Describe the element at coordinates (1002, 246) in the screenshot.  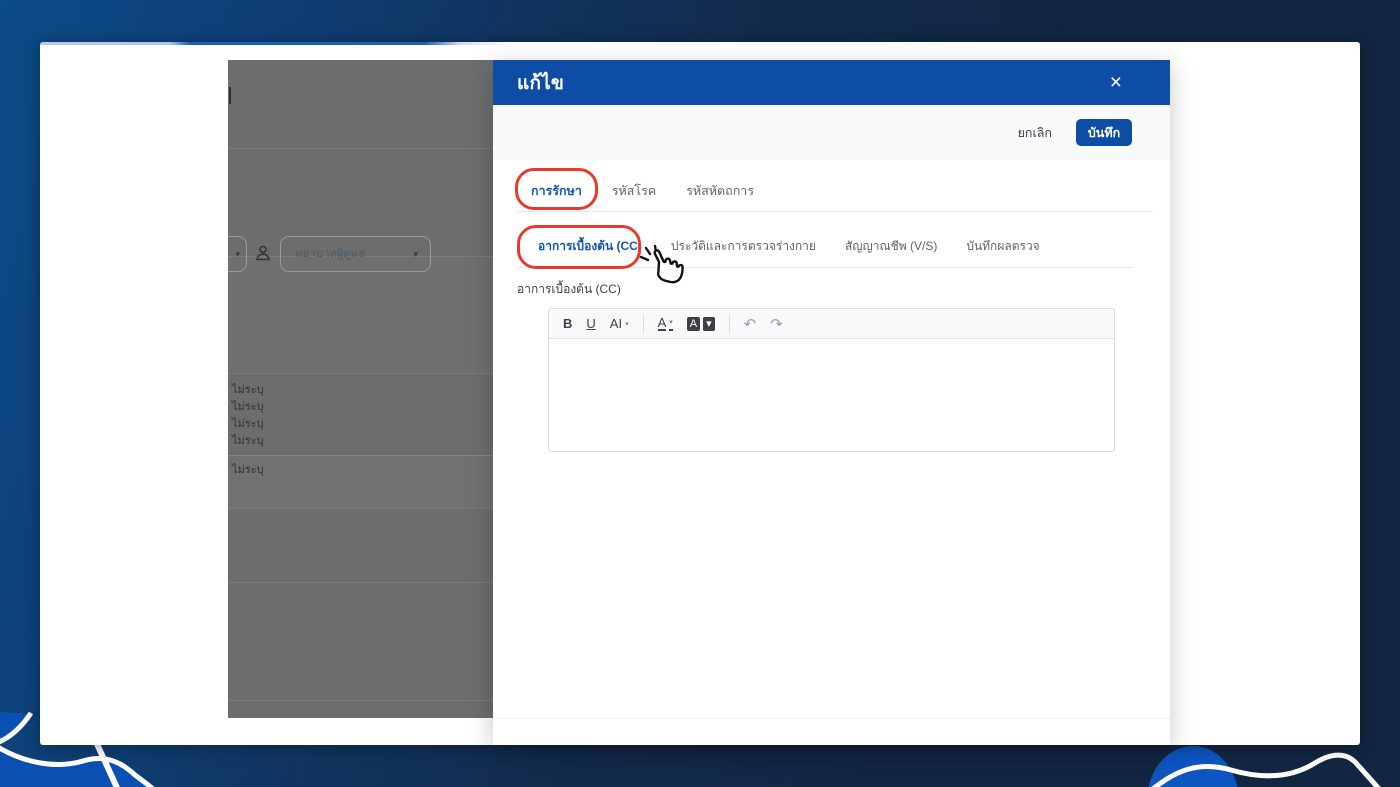
I see `subtab-lab-results: บันทึกผลตรวจ` at that location.